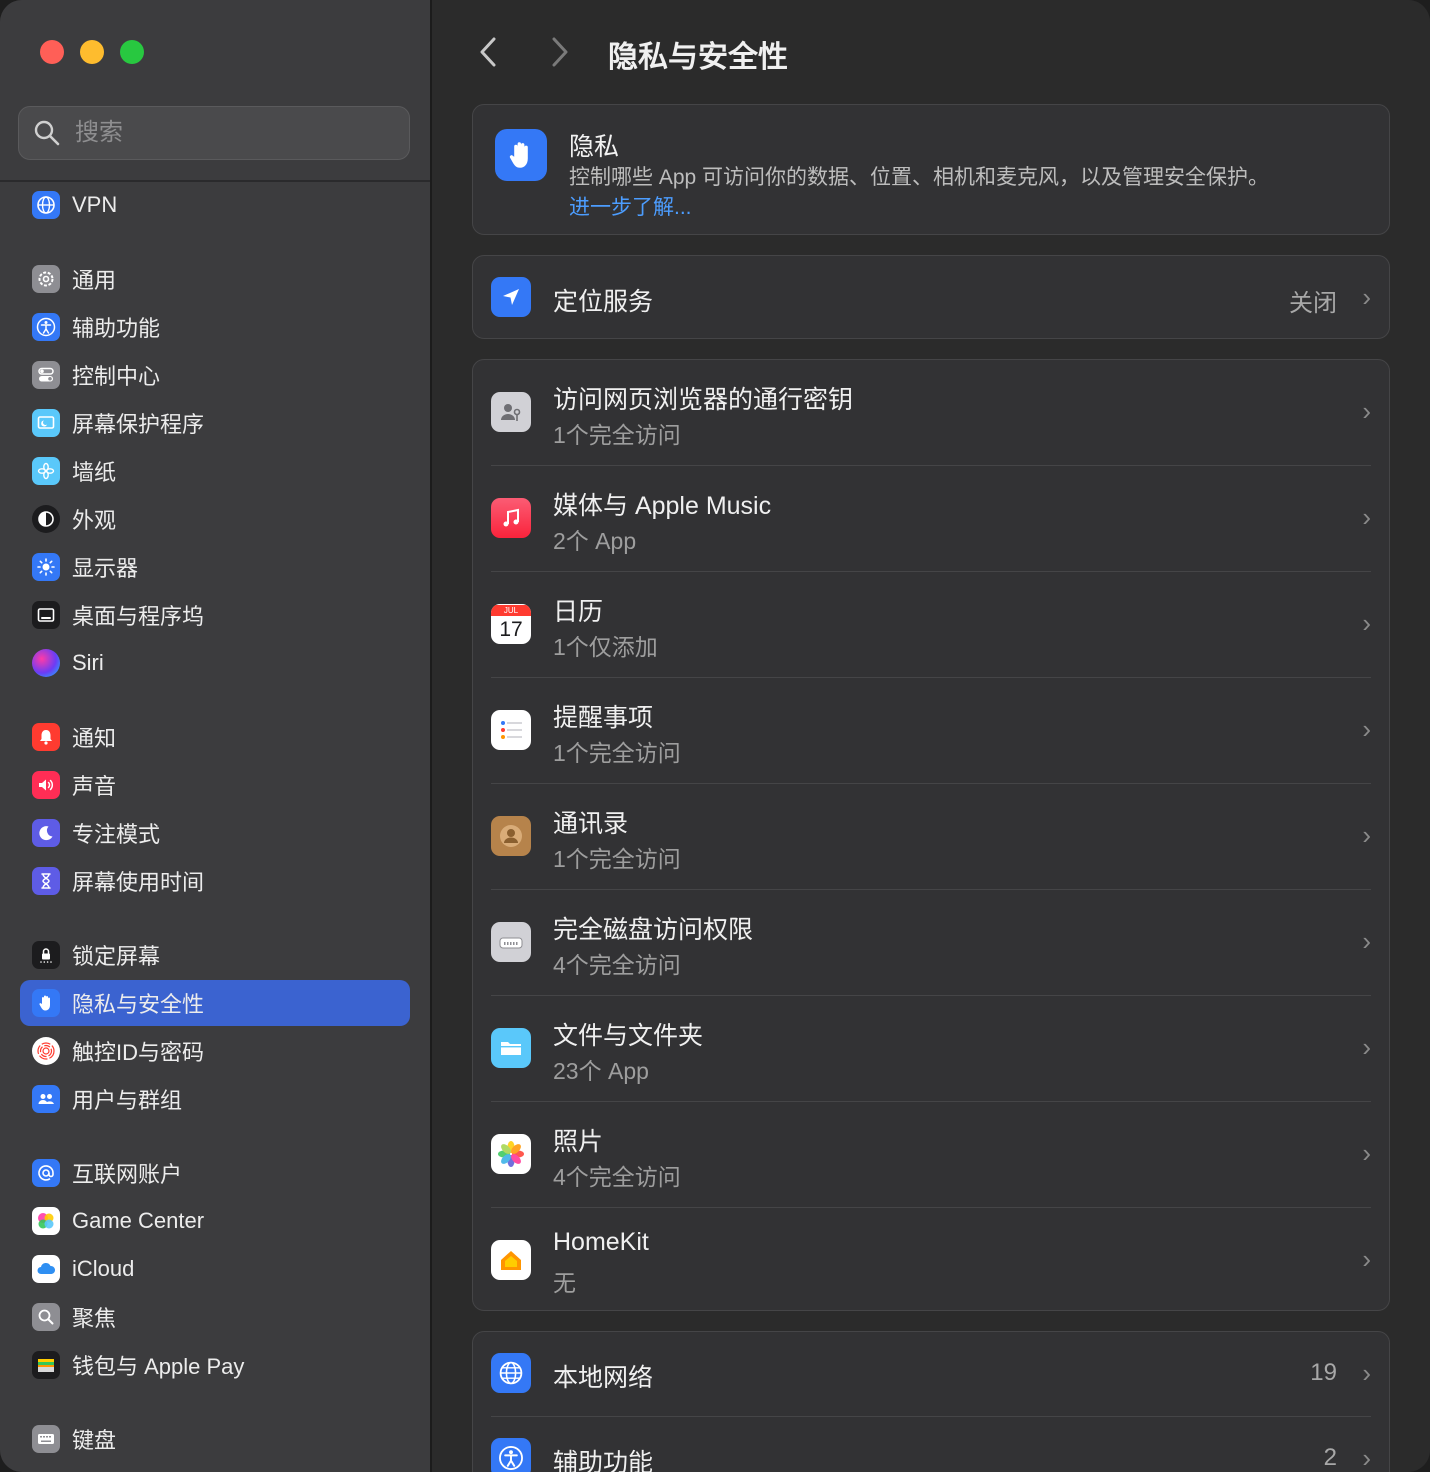 The width and height of the screenshot is (1430, 1472). I want to click on sidebar-item-label: Siri, so click(88, 662).